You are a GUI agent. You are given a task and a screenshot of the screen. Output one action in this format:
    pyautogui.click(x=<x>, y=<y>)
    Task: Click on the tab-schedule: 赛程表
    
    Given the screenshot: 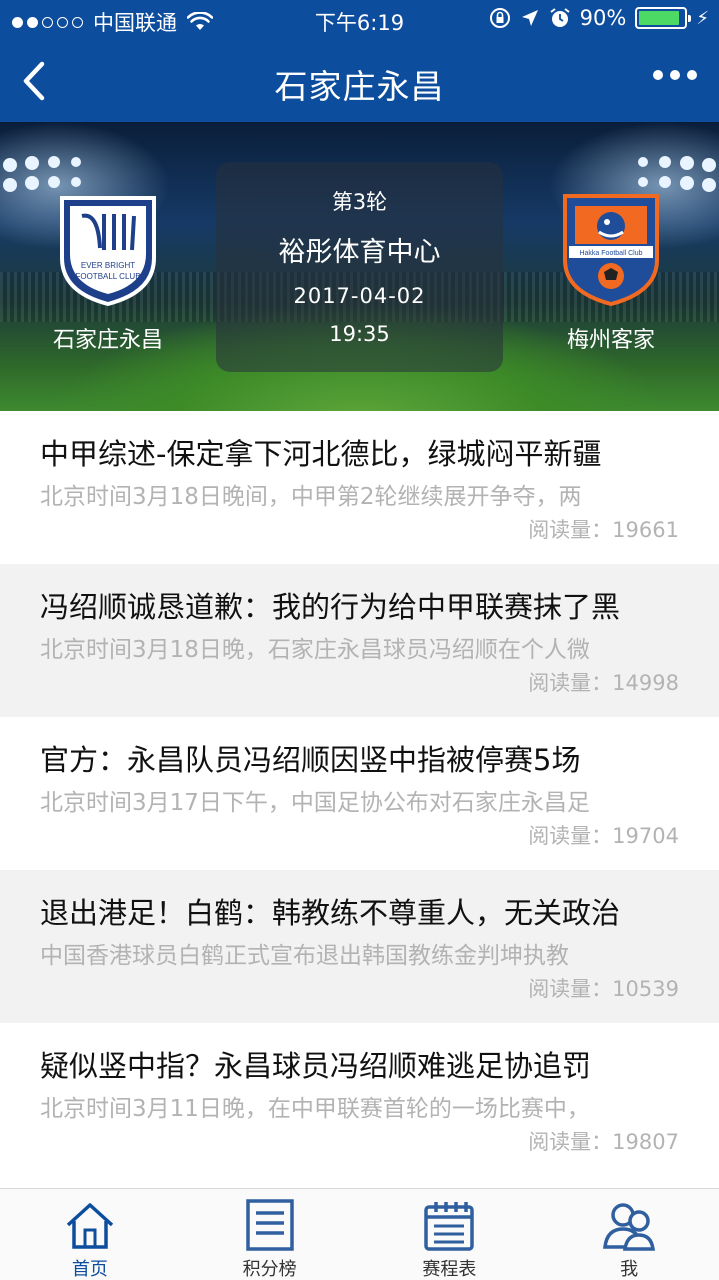 What is the action you would take?
    pyautogui.click(x=450, y=1234)
    